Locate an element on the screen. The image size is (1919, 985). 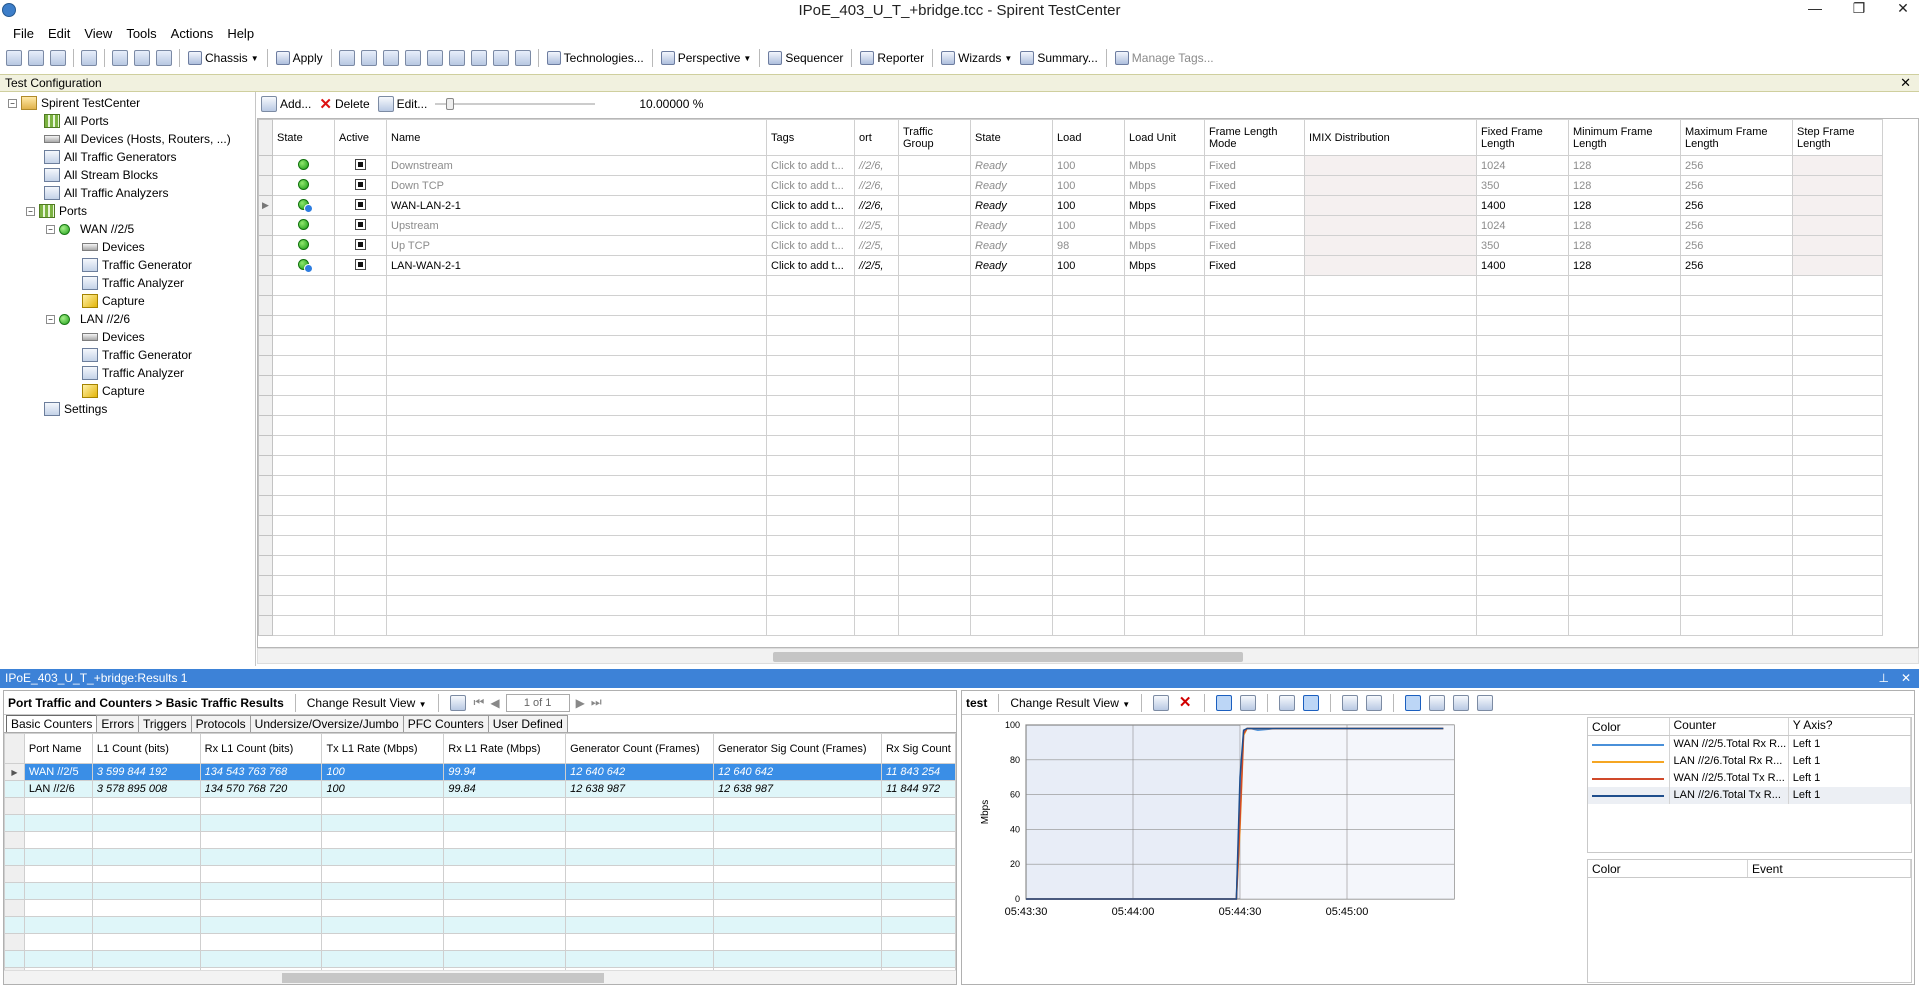
column-header-fixed-frame-length: Fixed Frame Length is located at coordinates (1522, 137).